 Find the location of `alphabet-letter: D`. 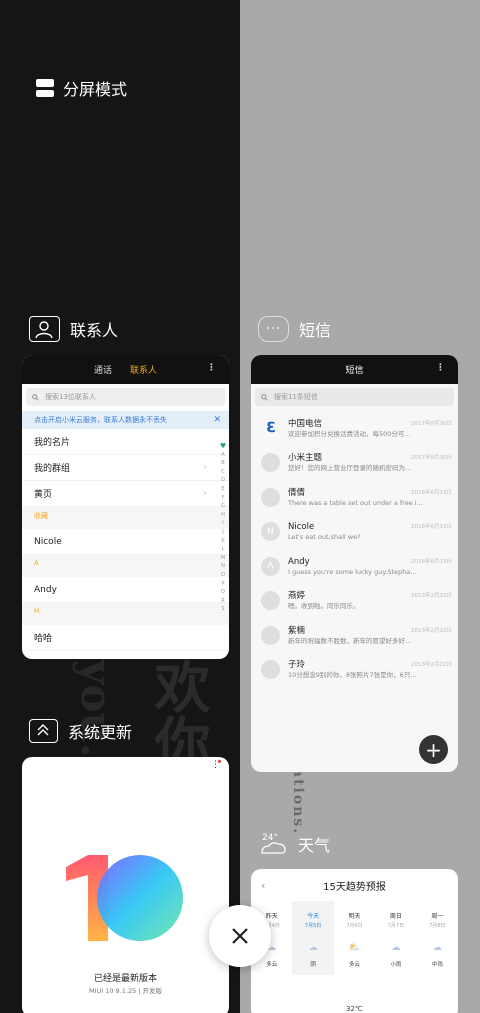

alphabet-letter: D is located at coordinates (223, 480).